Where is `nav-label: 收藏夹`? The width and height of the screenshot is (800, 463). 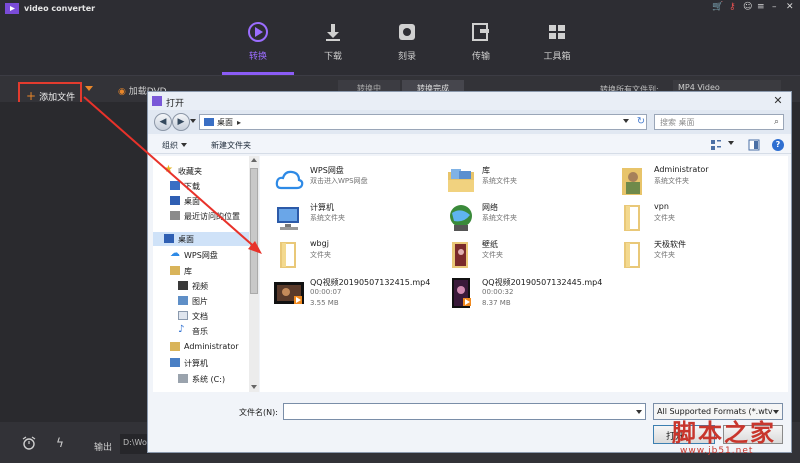
nav-label: 收藏夹 is located at coordinates (190, 171).